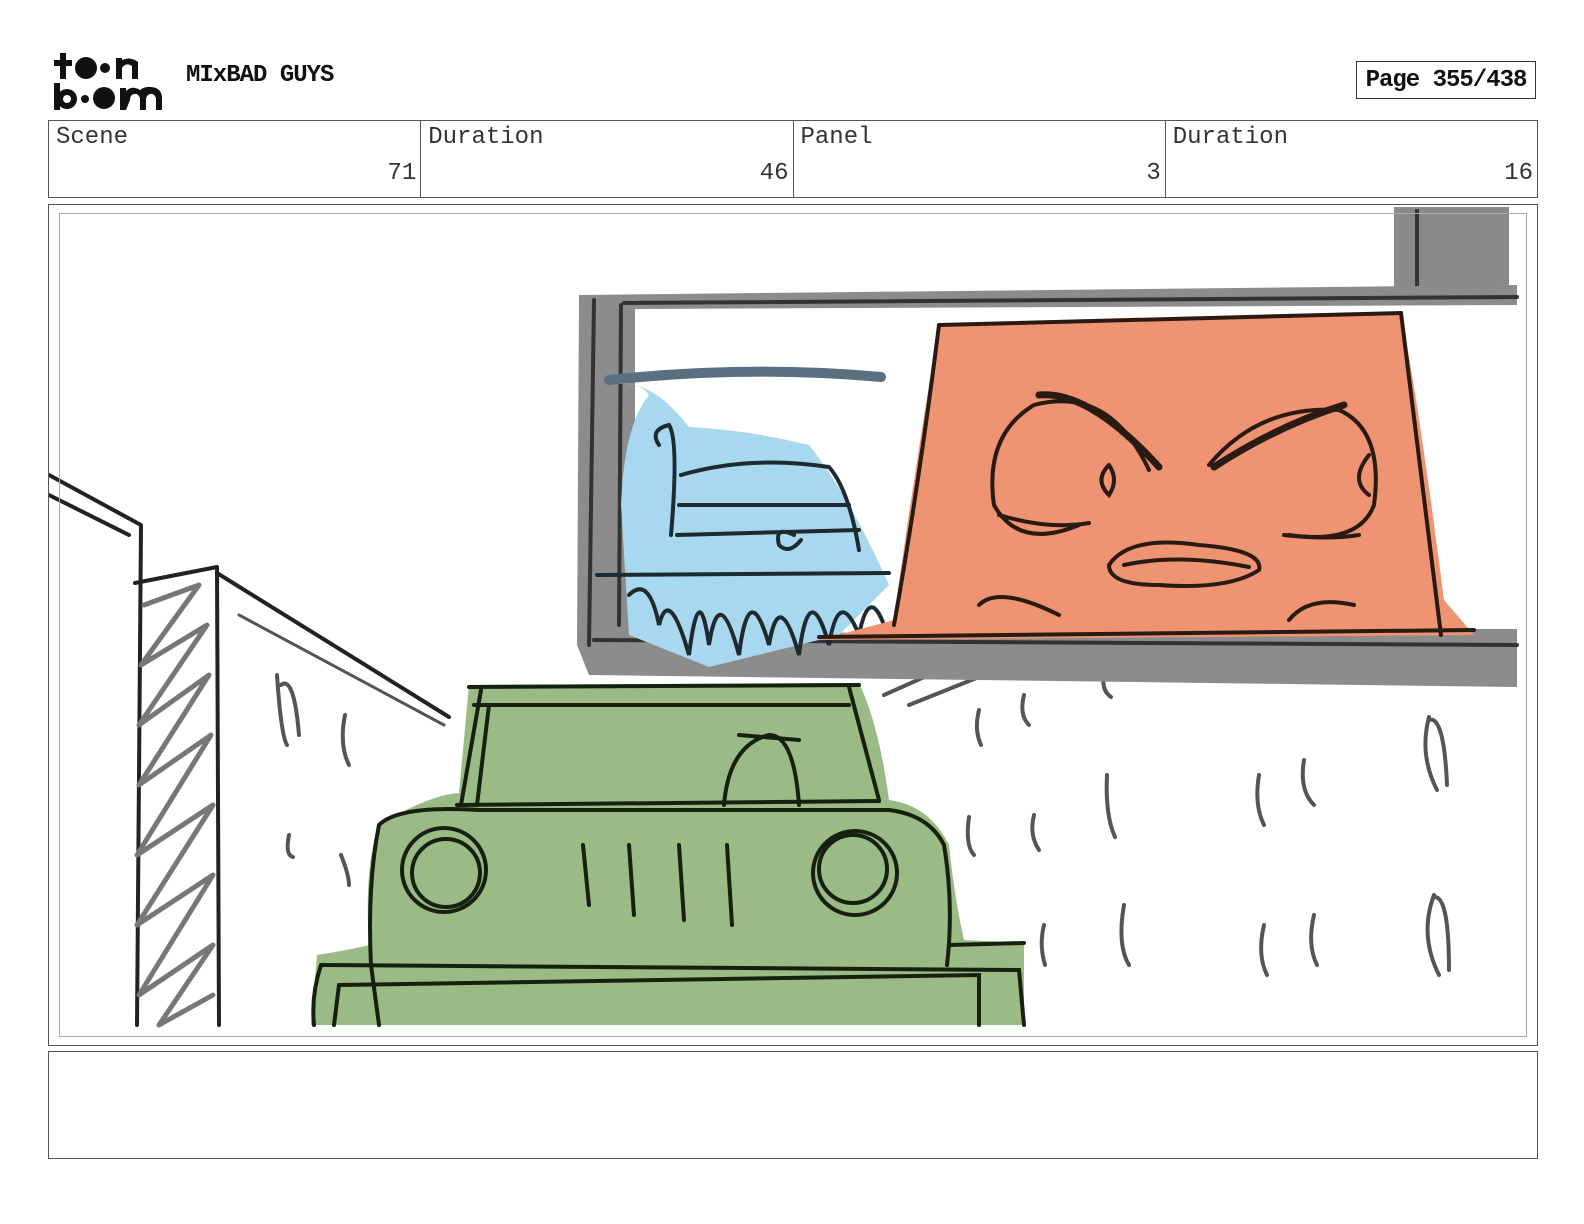 This screenshot has width=1584, height=1224. I want to click on toon-boom-logo, so click(108, 81).